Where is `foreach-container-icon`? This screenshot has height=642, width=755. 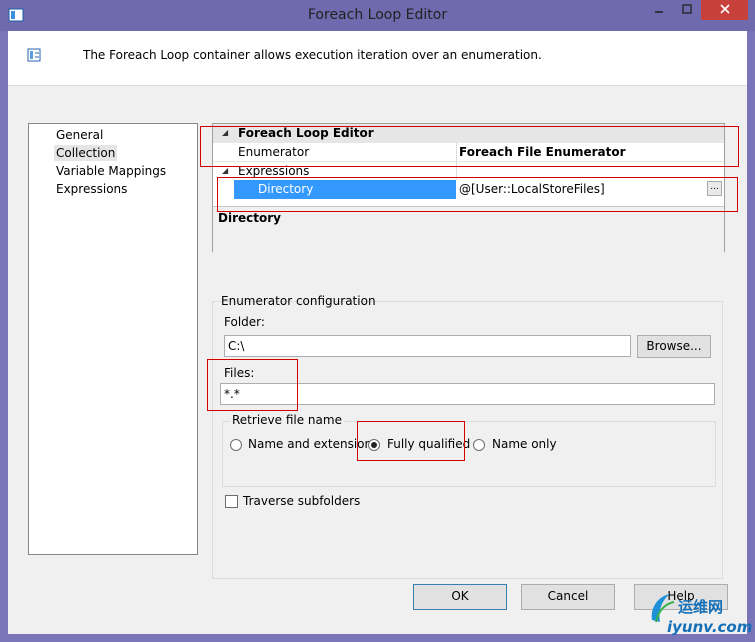
foreach-container-icon is located at coordinates (34, 55).